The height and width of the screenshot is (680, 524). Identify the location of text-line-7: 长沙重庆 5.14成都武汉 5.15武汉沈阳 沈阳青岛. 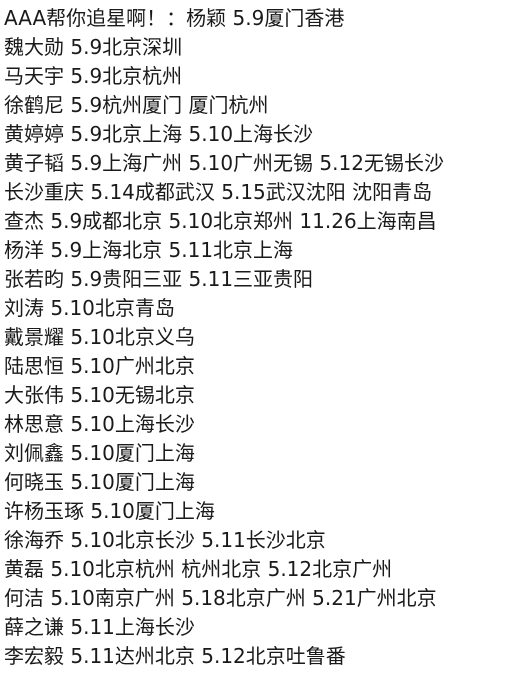
(218, 192).